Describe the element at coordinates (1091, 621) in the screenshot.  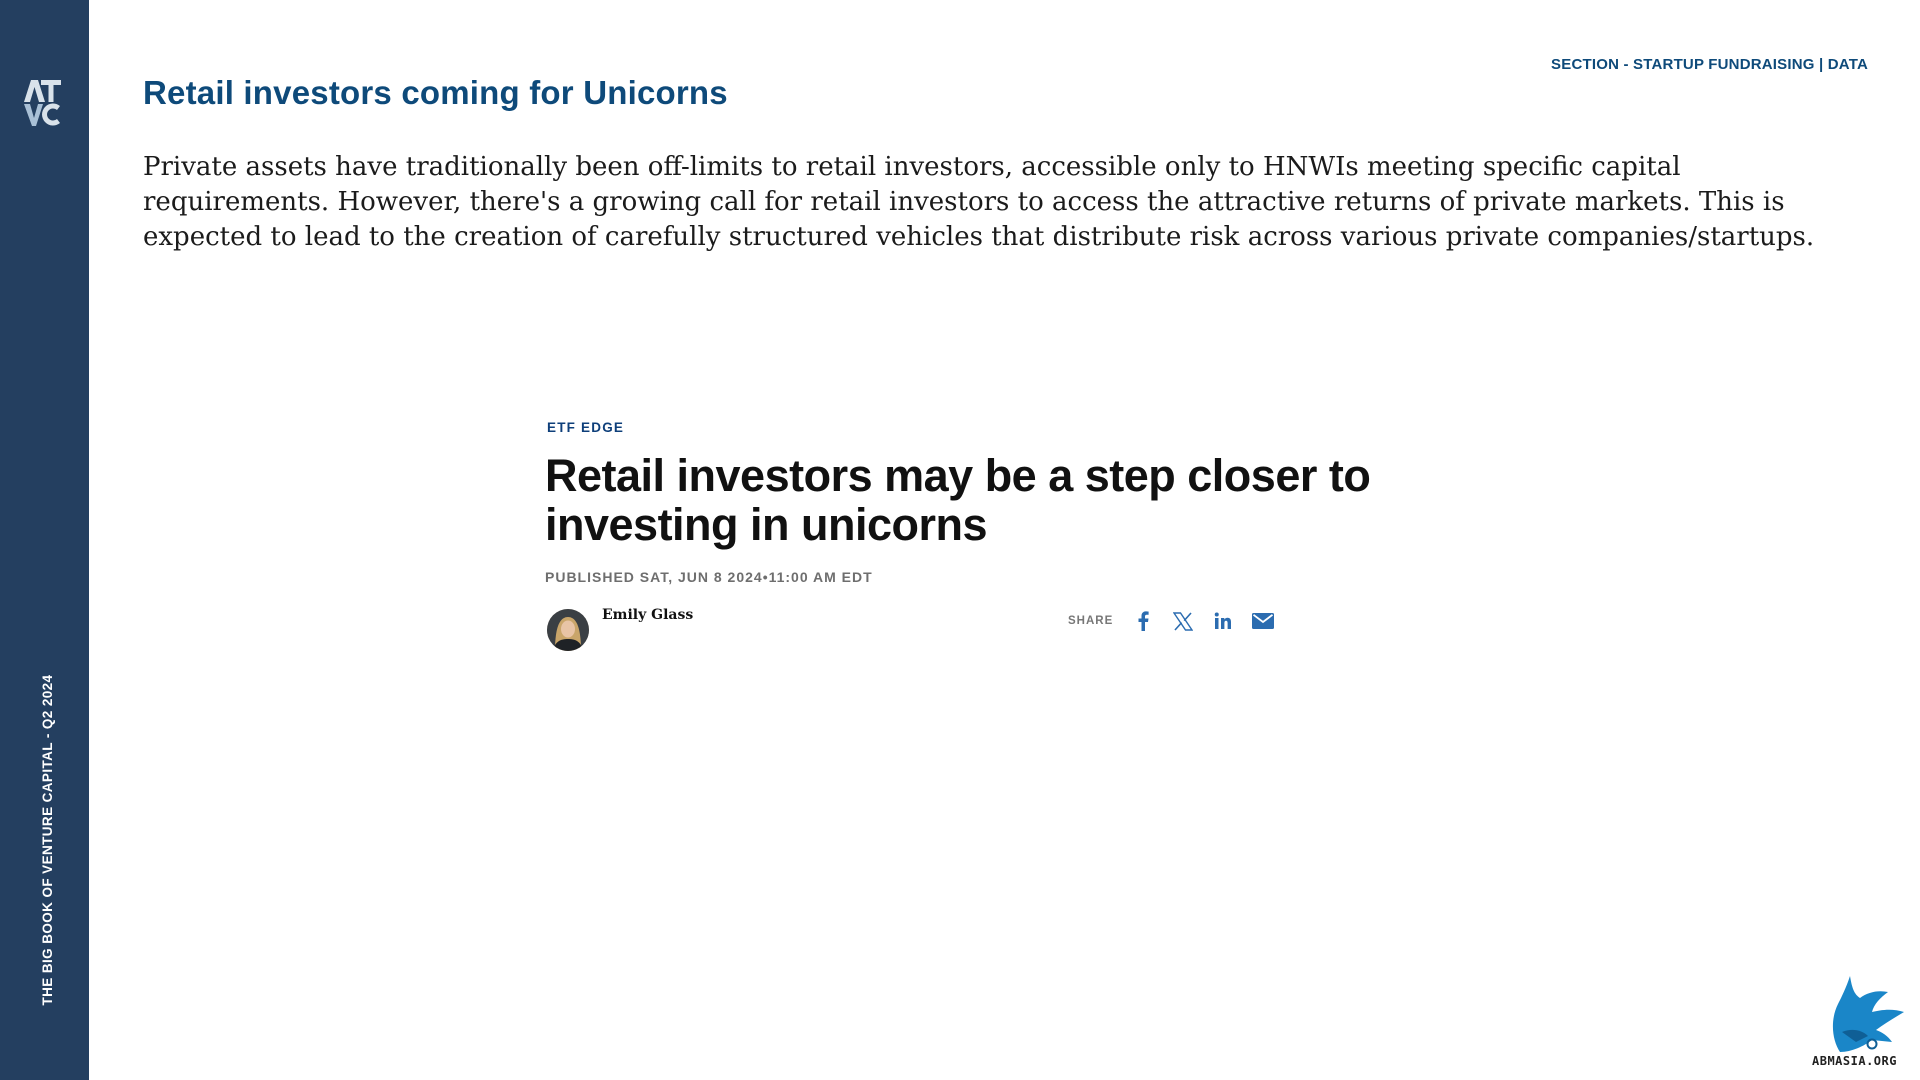
I see `share-label: SHARE` at that location.